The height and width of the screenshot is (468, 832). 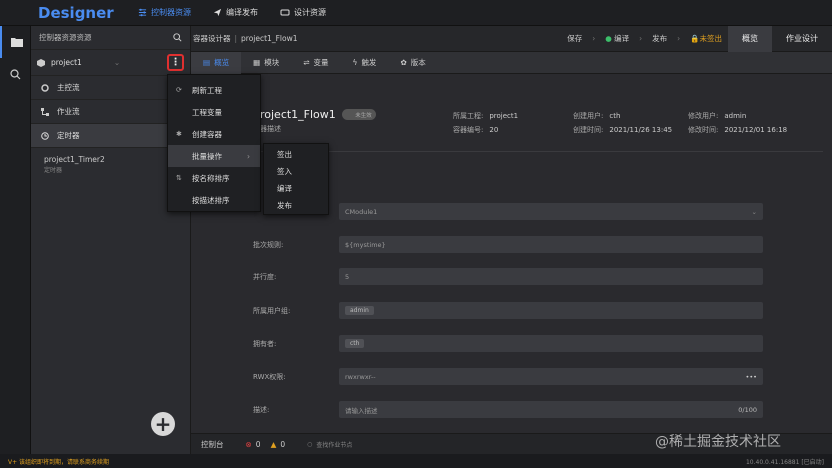 What do you see at coordinates (416, 13) in the screenshot?
I see `top-bar: Designer 控制器资源 编译发布 设计资源` at bounding box center [416, 13].